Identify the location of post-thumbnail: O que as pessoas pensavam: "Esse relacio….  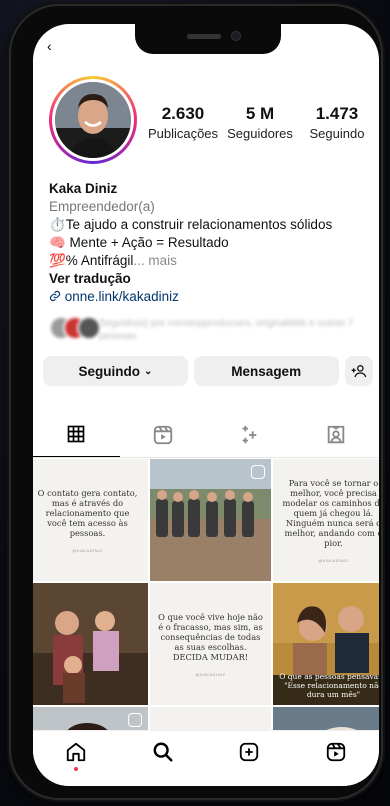
(326, 644).